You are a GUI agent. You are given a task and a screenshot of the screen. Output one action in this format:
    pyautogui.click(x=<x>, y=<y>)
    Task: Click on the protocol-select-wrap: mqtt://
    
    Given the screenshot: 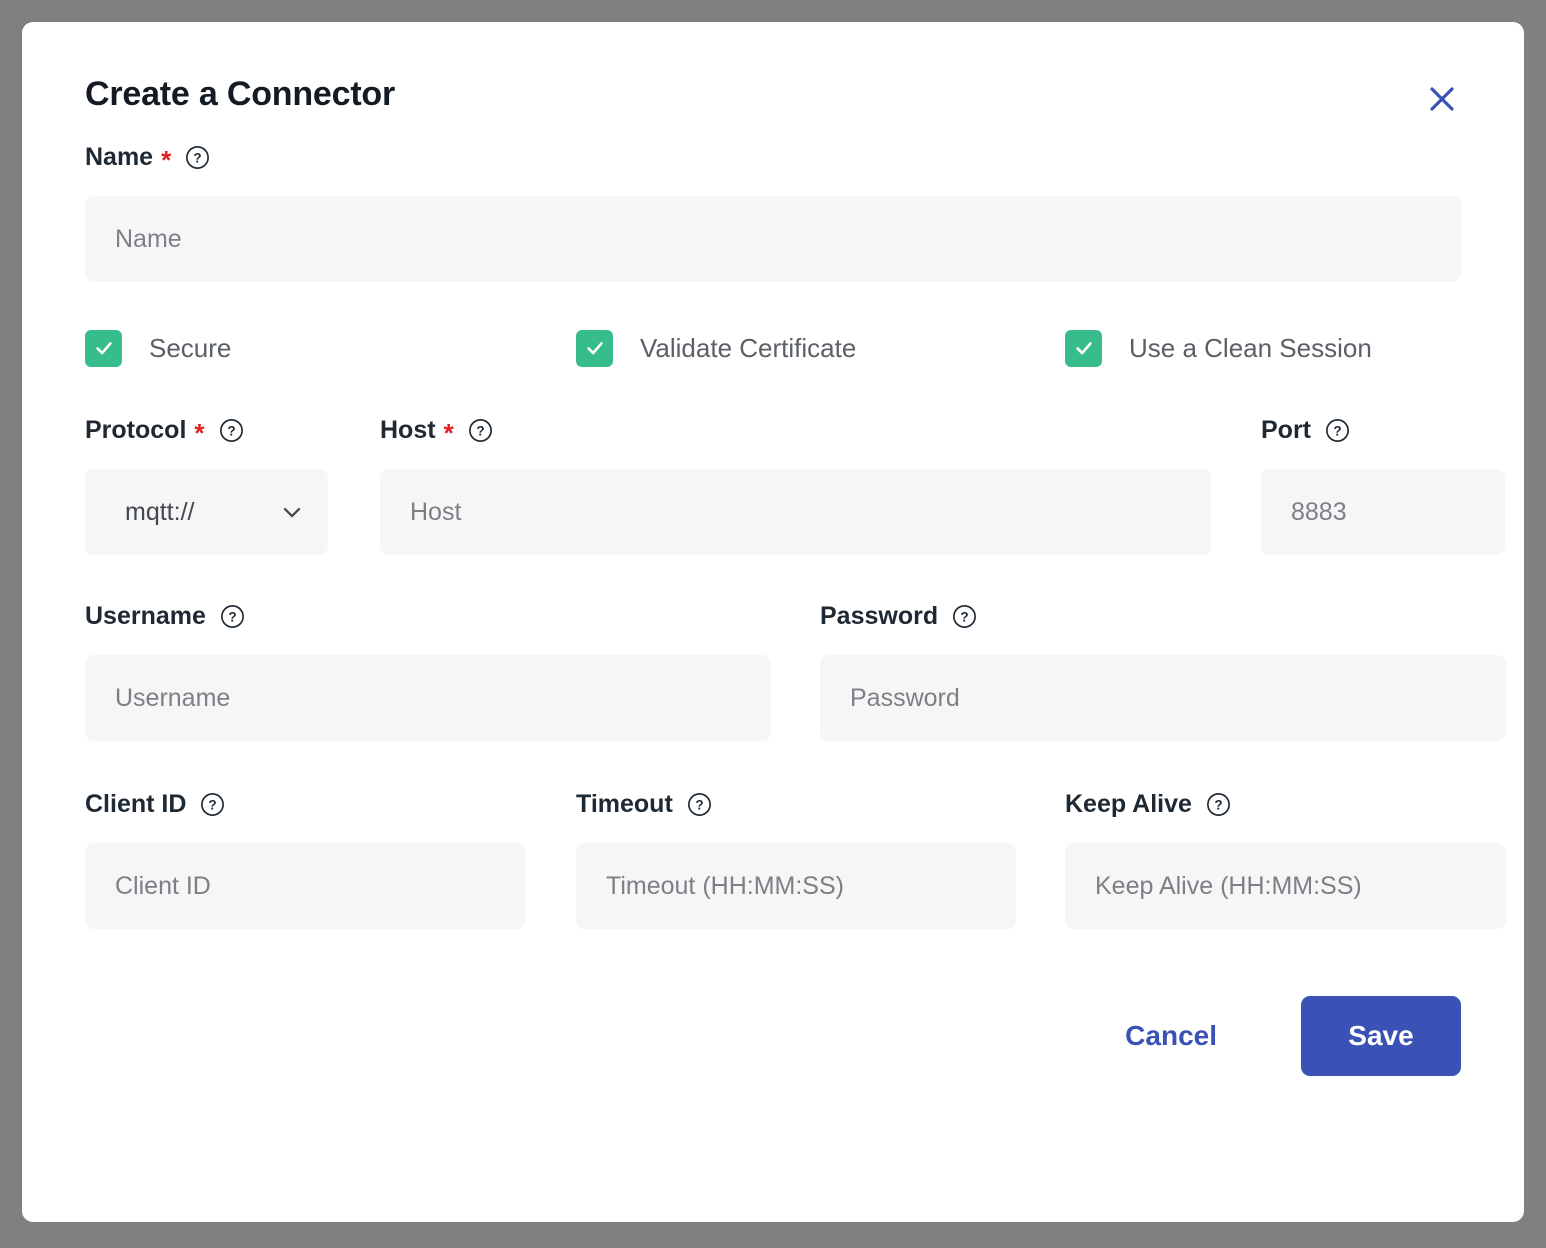 What is the action you would take?
    pyautogui.click(x=206, y=512)
    